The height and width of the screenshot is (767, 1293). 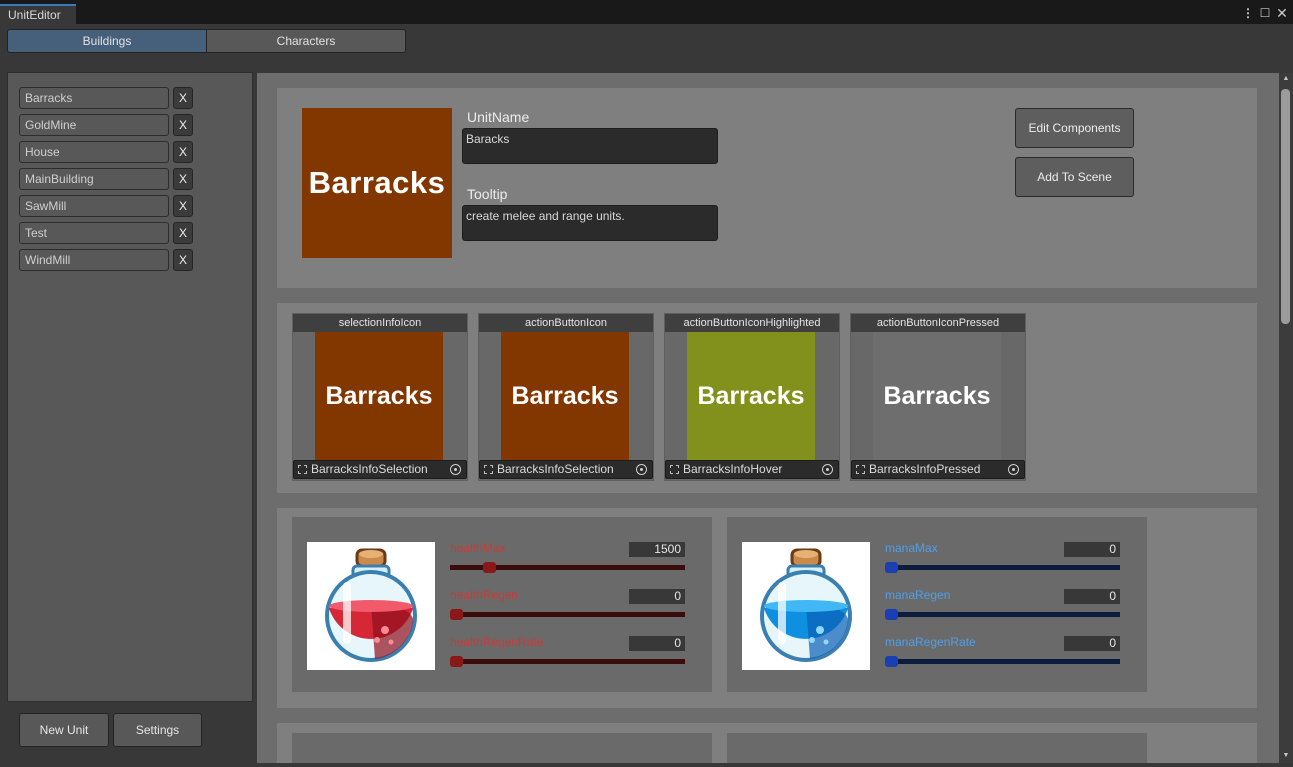 What do you see at coordinates (487, 194) in the screenshot?
I see `tooltip-label: Tooltip` at bounding box center [487, 194].